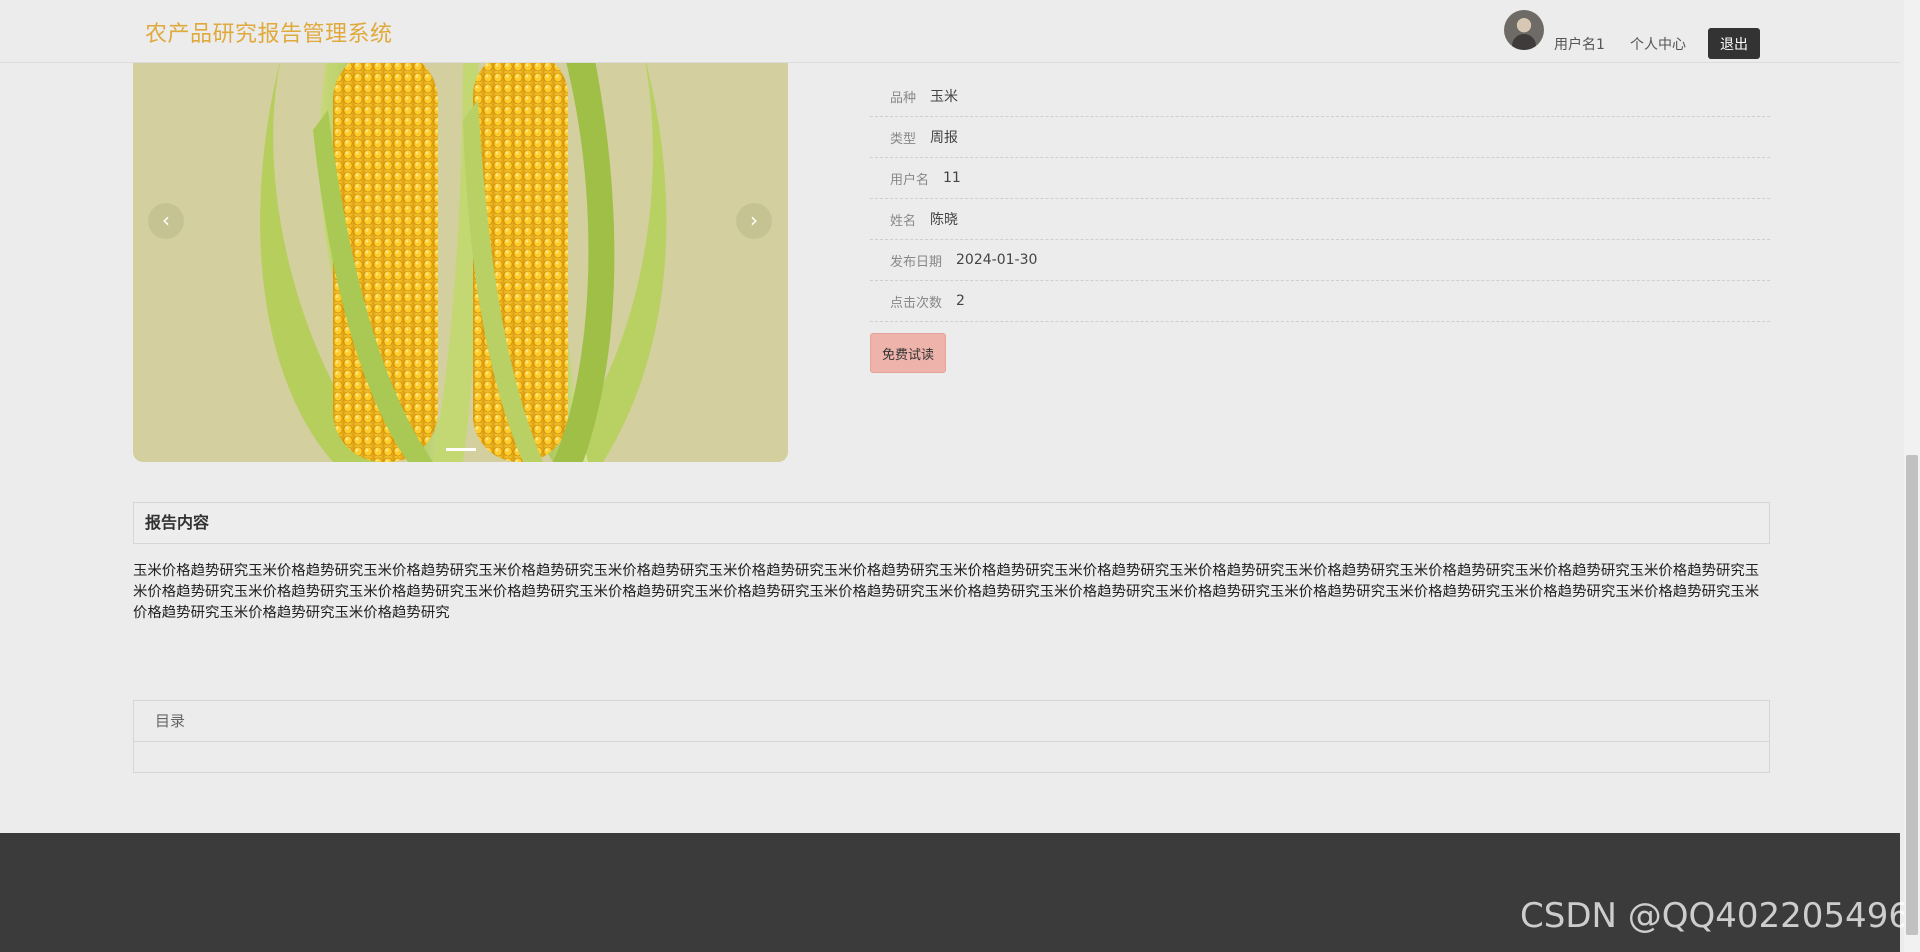 Image resolution: width=1920 pixels, height=952 pixels. What do you see at coordinates (944, 138) in the screenshot?
I see `detail-value: 周报` at bounding box center [944, 138].